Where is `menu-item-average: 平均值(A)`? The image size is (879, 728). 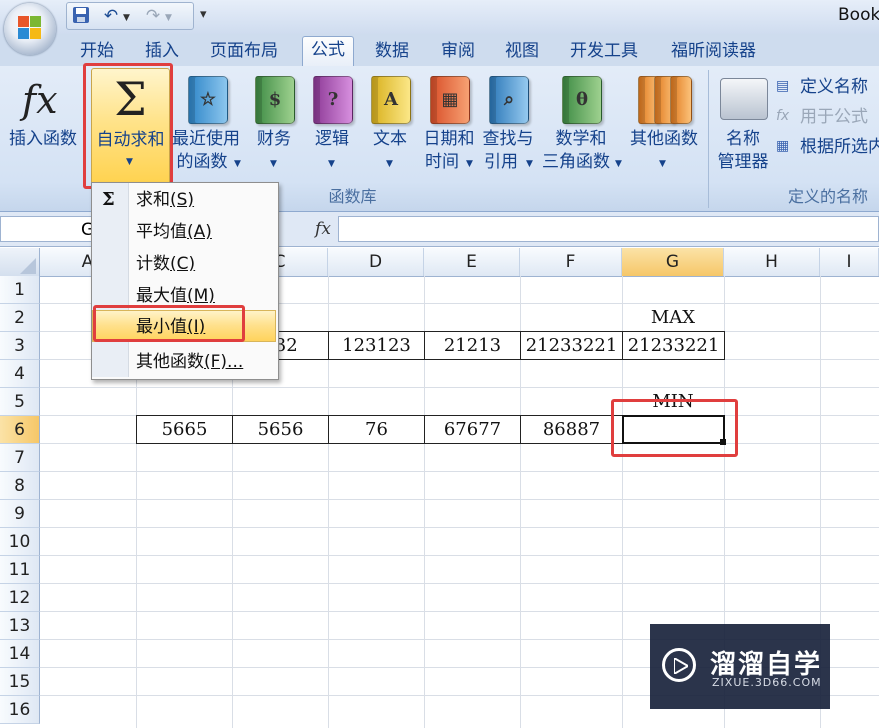
menu-item-average: 平均值(A) is located at coordinates (184, 232).